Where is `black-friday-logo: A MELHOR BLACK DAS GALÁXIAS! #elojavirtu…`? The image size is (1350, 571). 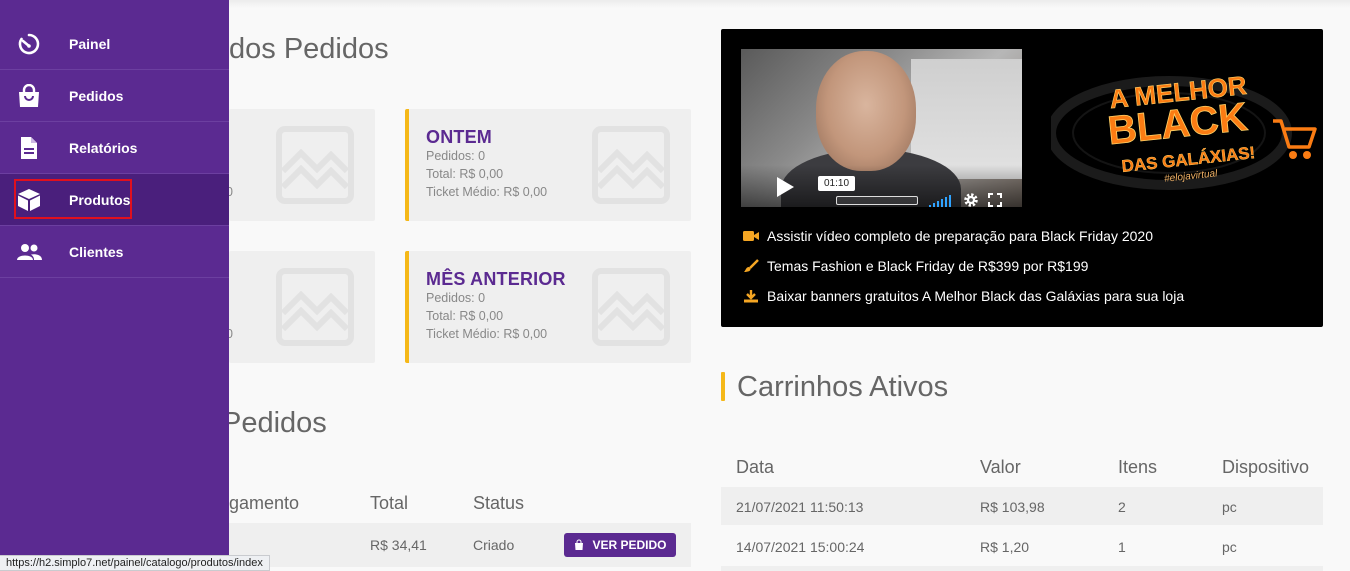
black-friday-logo: A MELHOR BLACK DAS GALÁXIAS! #elojavirtu… is located at coordinates (1184, 130).